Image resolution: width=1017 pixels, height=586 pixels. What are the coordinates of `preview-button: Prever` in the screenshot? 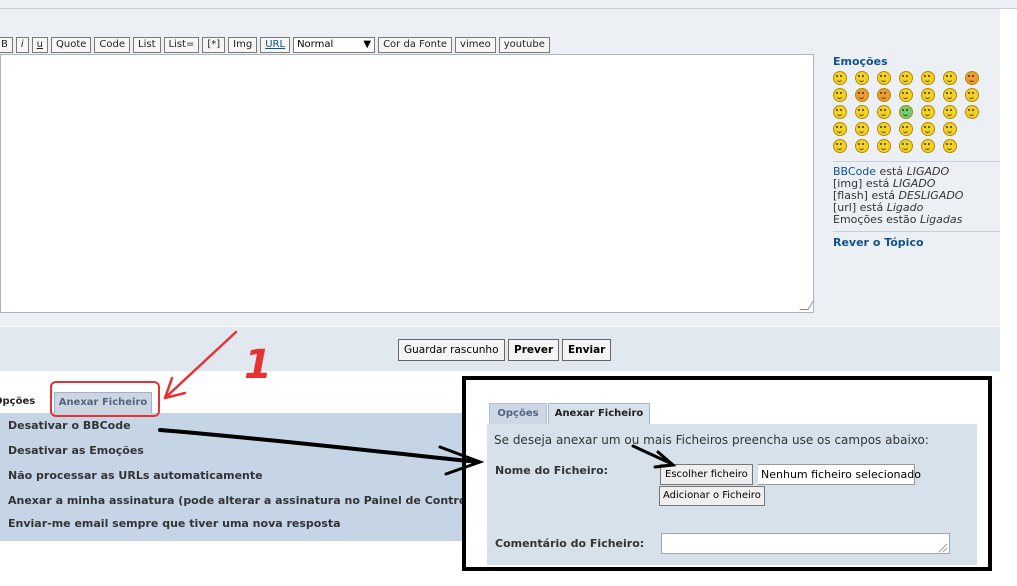 It's located at (534, 350).